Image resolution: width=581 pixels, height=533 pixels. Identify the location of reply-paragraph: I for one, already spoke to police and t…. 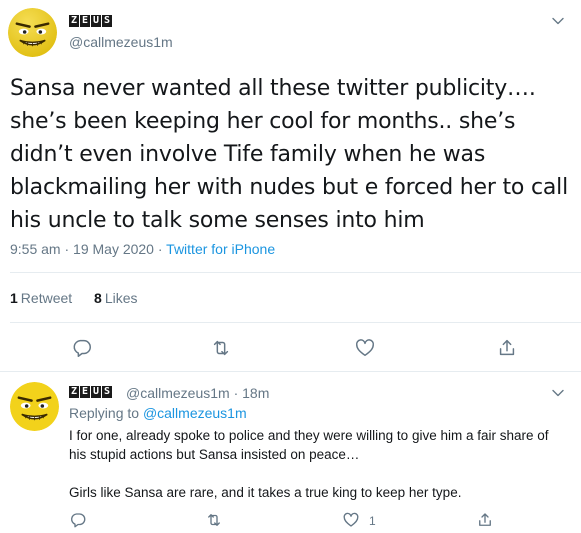
(309, 445).